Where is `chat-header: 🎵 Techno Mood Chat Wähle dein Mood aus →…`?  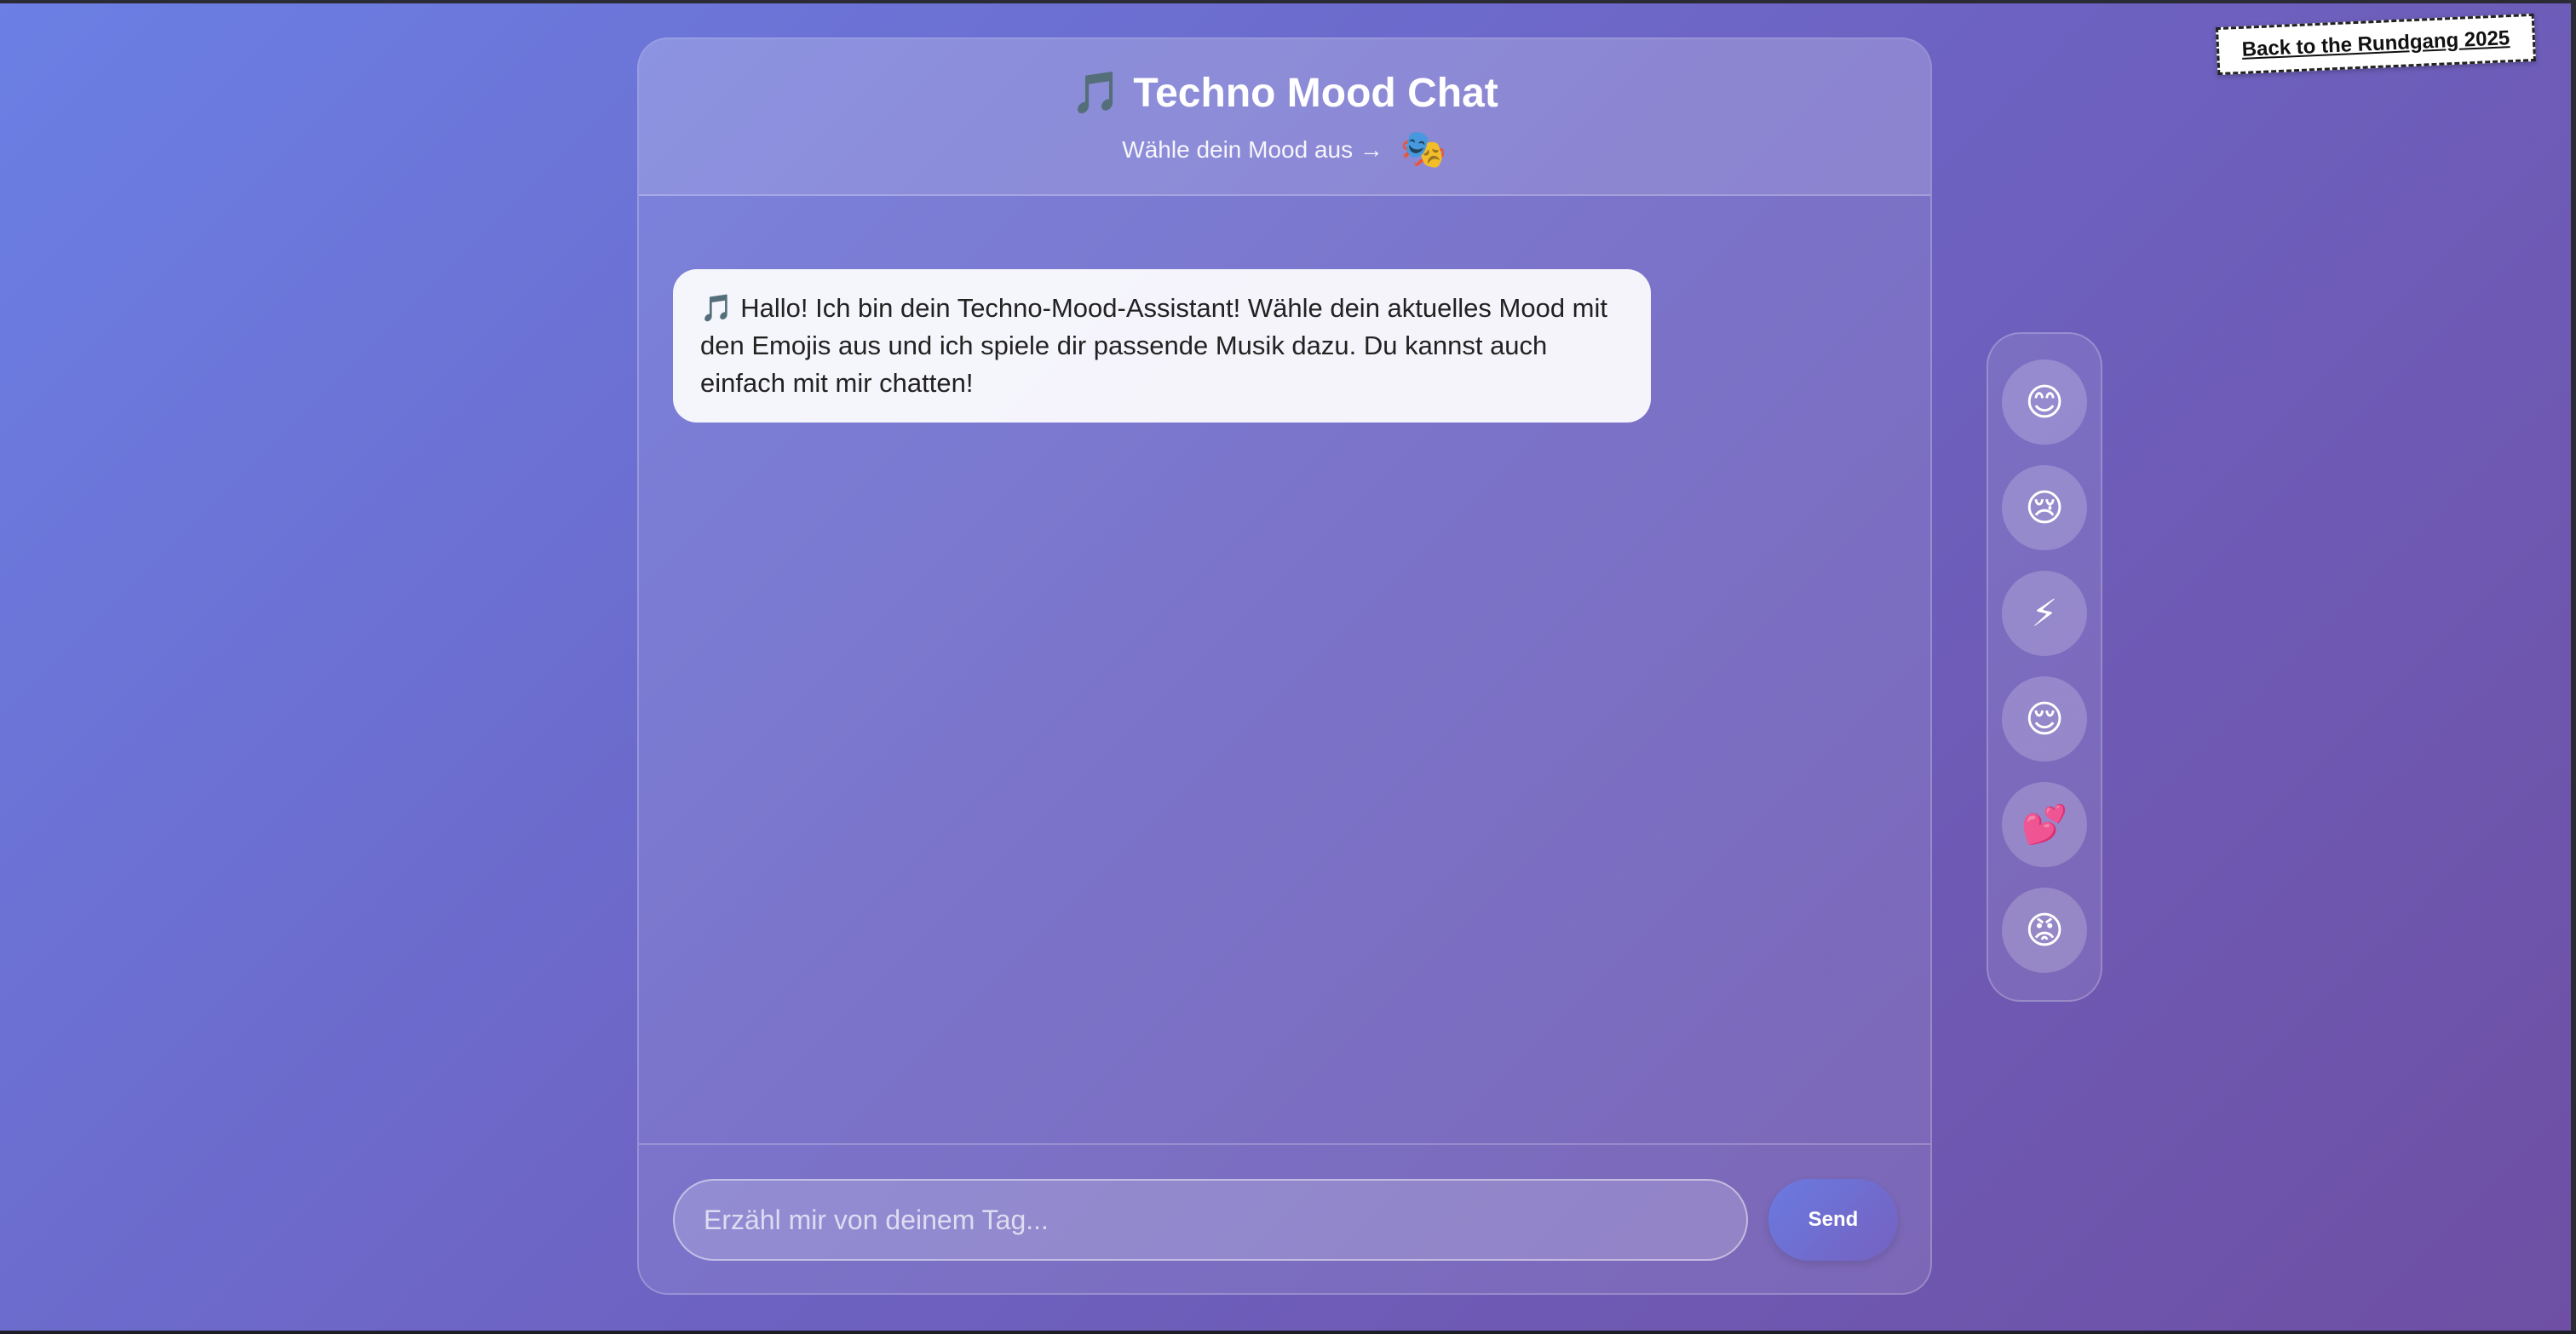
chat-header: 🎵 Techno Mood Chat Wähle dein Mood aus →… is located at coordinates (1285, 117).